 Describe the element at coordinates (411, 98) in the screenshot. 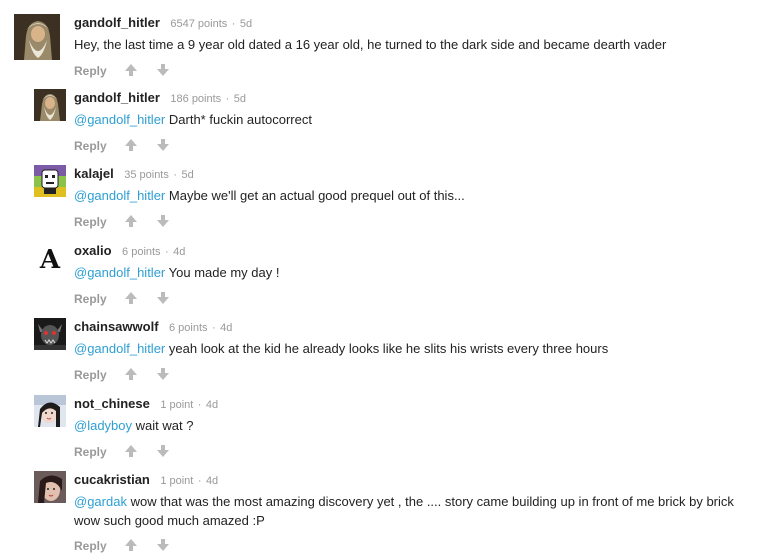

I see `comment-meta: gandolf_hitler 186 points · 5d` at that location.